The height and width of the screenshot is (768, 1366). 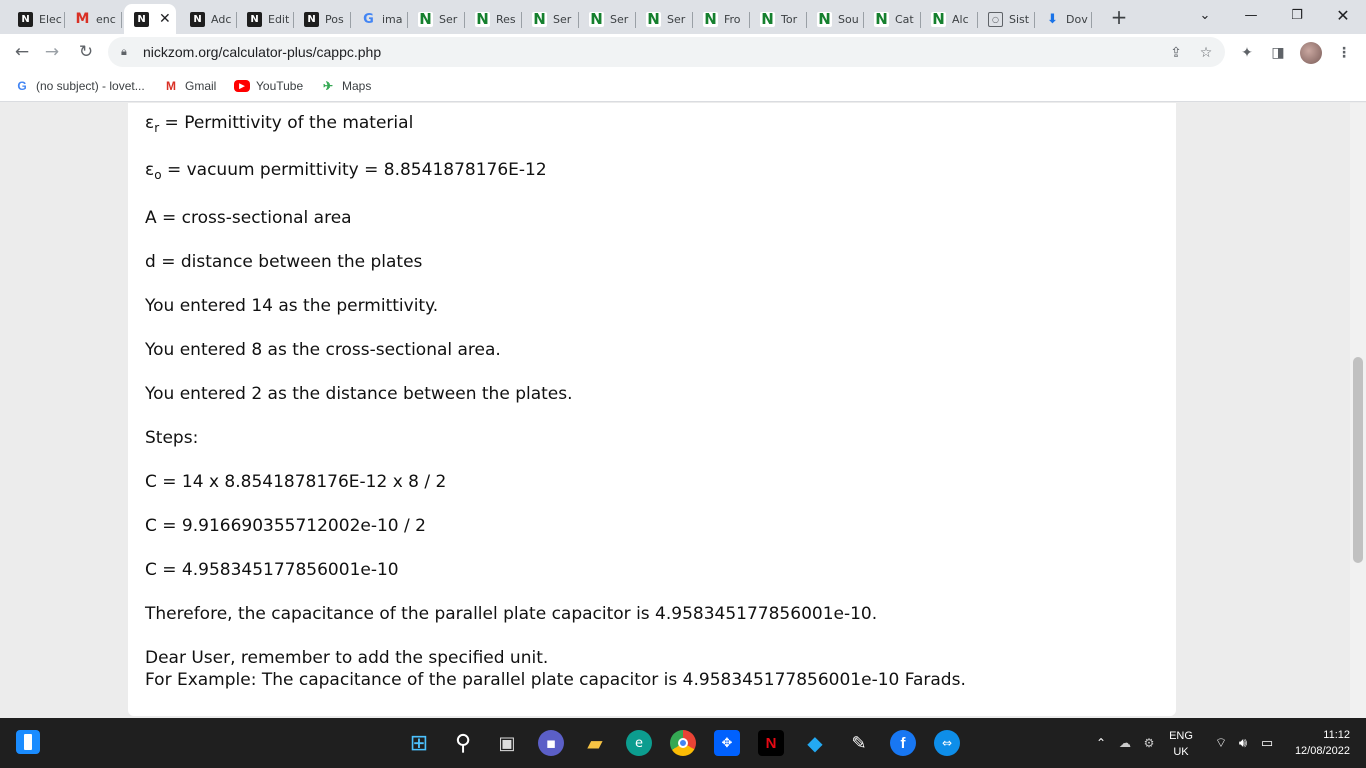 I want to click on tab-13: N Fro, so click(x=721, y=19).